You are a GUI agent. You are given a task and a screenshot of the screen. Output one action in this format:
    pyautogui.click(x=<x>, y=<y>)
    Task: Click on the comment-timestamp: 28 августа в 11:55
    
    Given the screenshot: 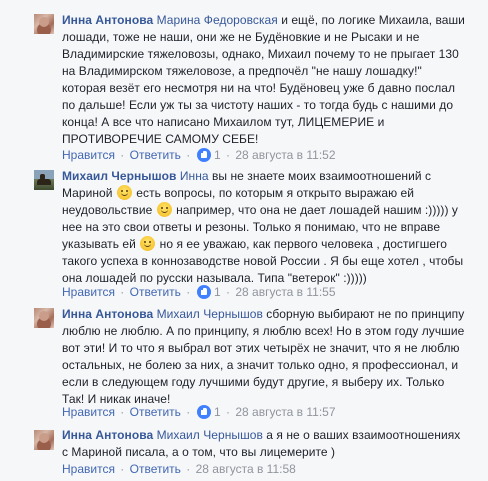 What is the action you would take?
    pyautogui.click(x=285, y=292)
    